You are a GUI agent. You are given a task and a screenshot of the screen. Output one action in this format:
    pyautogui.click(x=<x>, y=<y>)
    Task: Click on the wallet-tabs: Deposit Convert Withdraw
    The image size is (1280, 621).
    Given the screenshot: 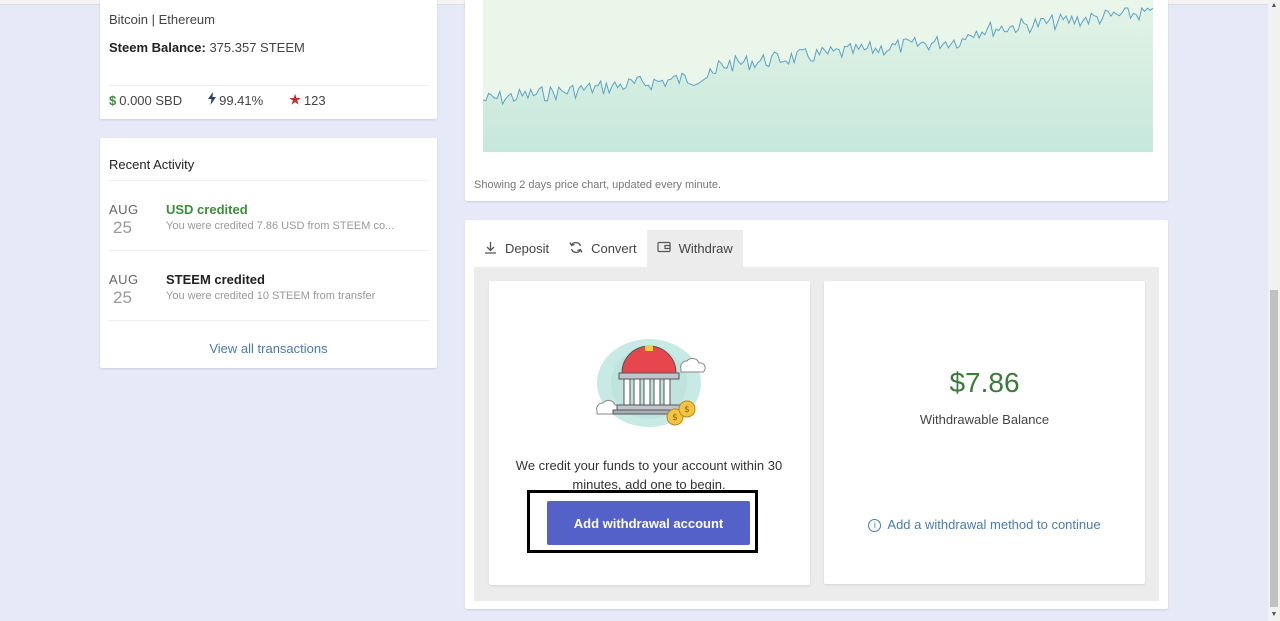 What is the action you would take?
    pyautogui.click(x=608, y=248)
    